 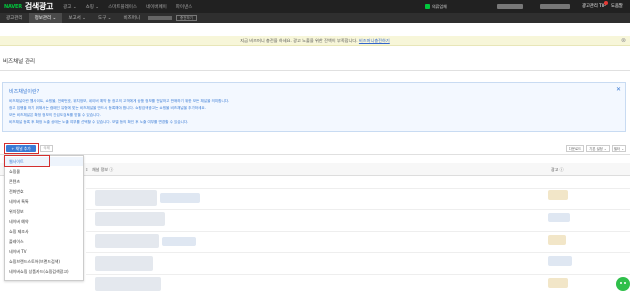 I want to click on top-nav-smartplace: 스마트플레이스, so click(x=122, y=7).